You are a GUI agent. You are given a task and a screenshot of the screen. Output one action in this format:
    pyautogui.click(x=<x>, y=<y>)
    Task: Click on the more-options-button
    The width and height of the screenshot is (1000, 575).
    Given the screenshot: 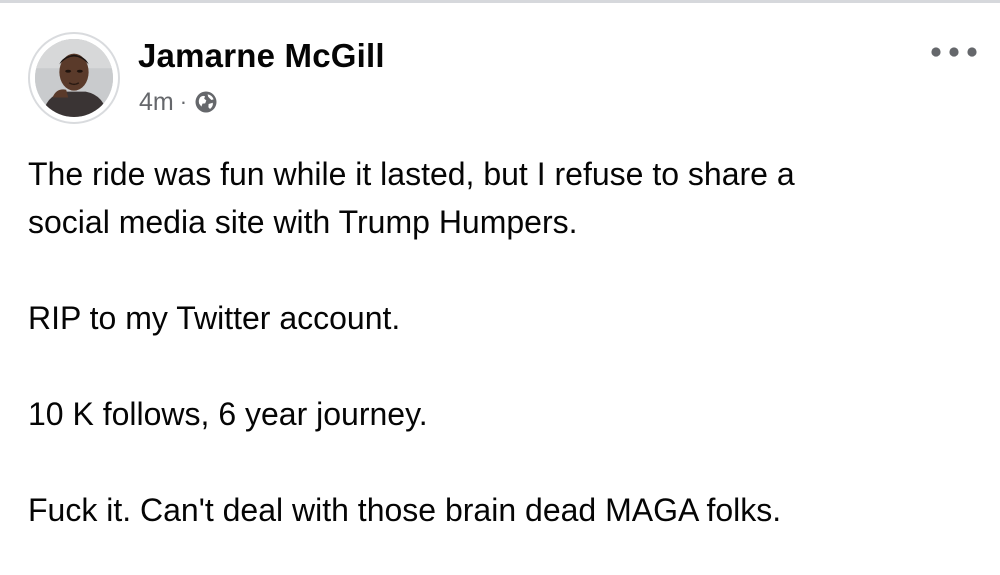 What is the action you would take?
    pyautogui.click(x=954, y=52)
    